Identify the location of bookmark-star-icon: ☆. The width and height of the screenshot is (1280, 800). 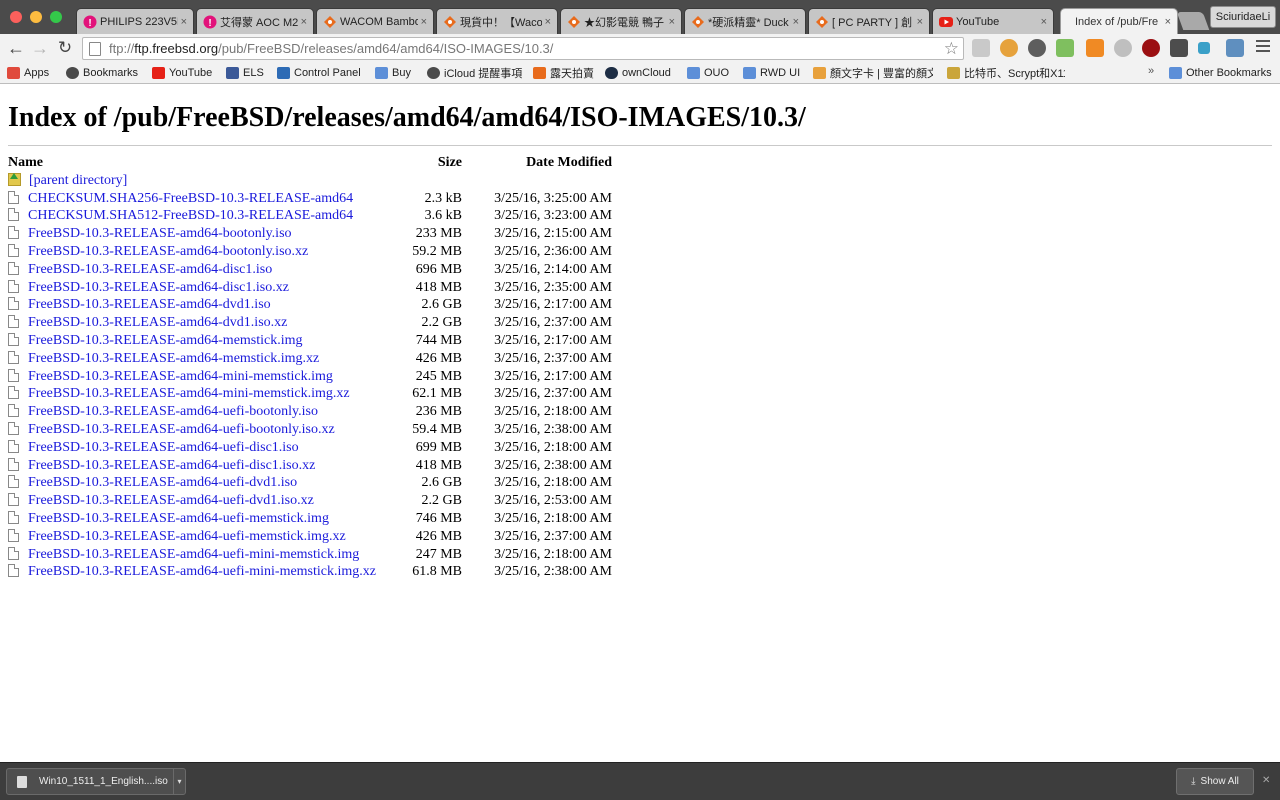
(951, 49).